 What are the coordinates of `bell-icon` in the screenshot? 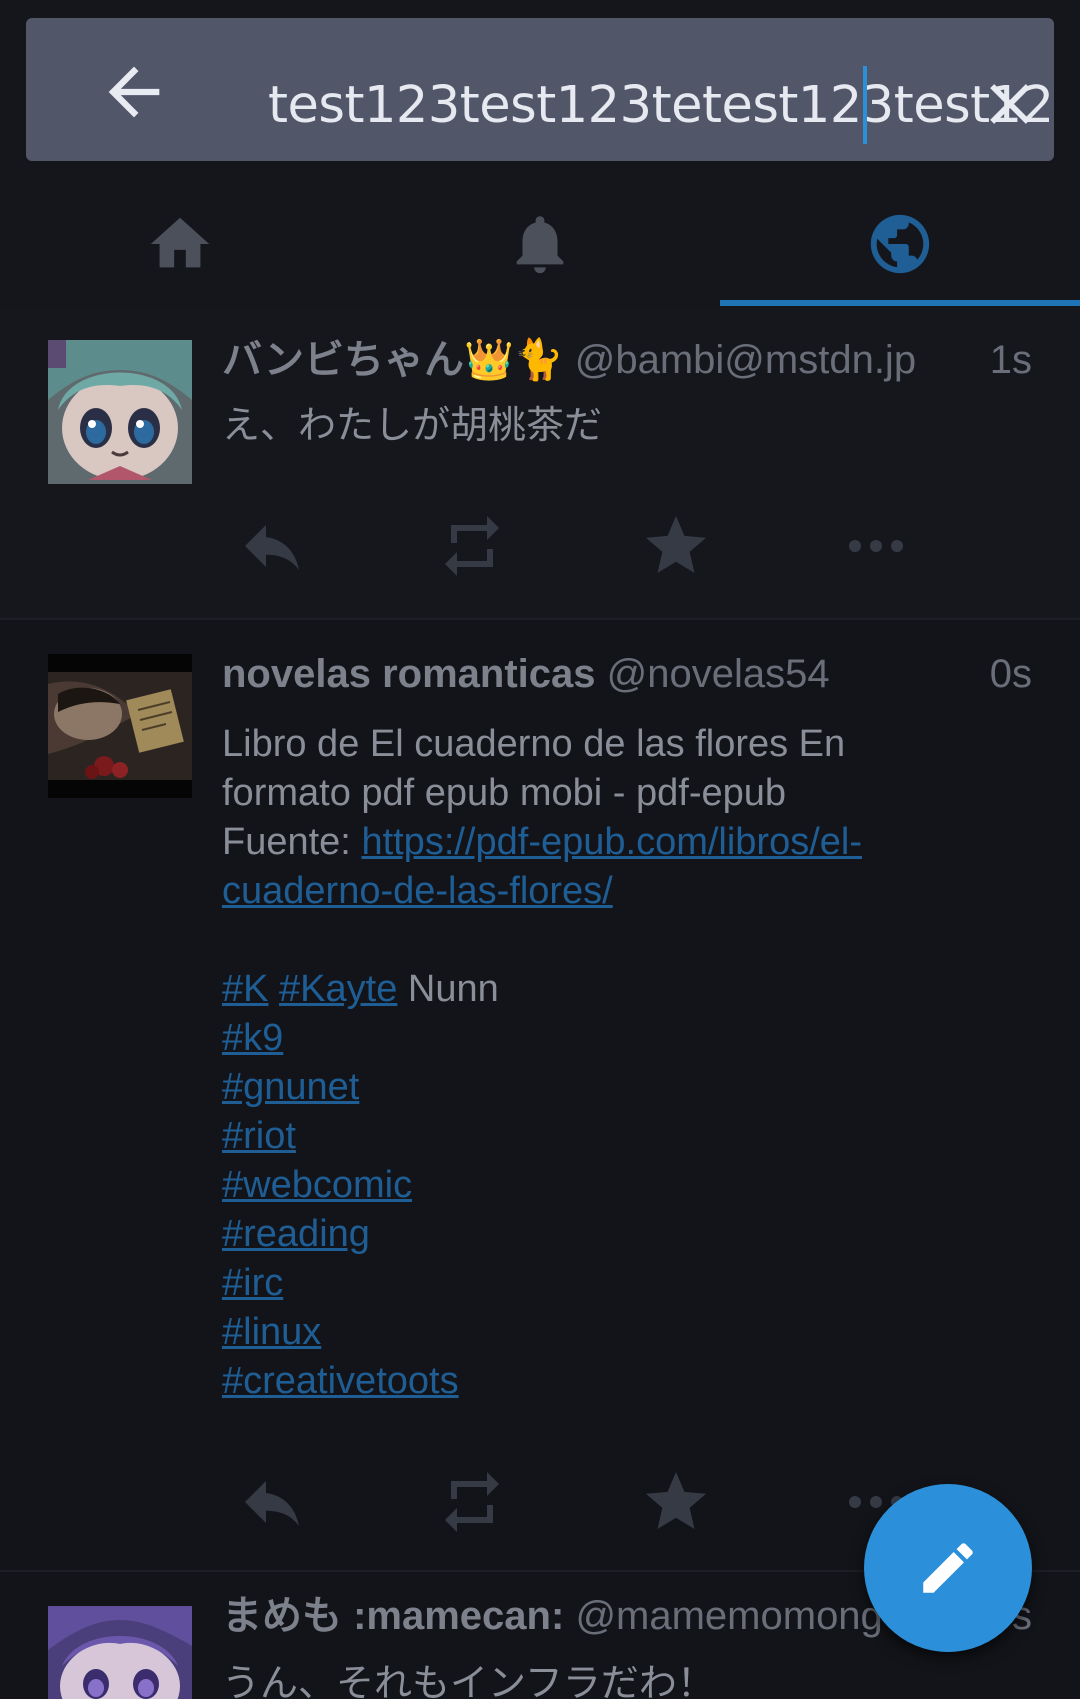 It's located at (540, 244).